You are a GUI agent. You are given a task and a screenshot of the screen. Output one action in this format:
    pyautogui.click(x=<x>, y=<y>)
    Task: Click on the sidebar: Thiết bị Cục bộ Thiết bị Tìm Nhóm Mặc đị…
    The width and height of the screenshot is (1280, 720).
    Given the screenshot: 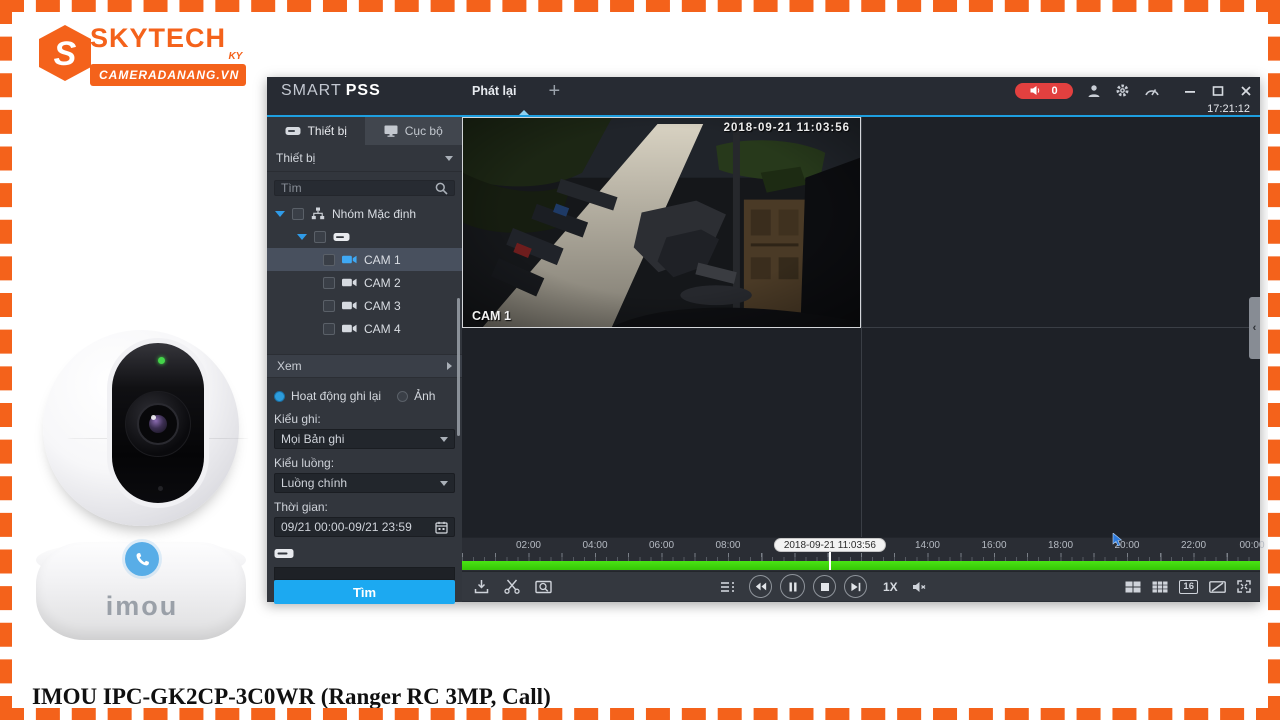 What is the action you would take?
    pyautogui.click(x=364, y=360)
    